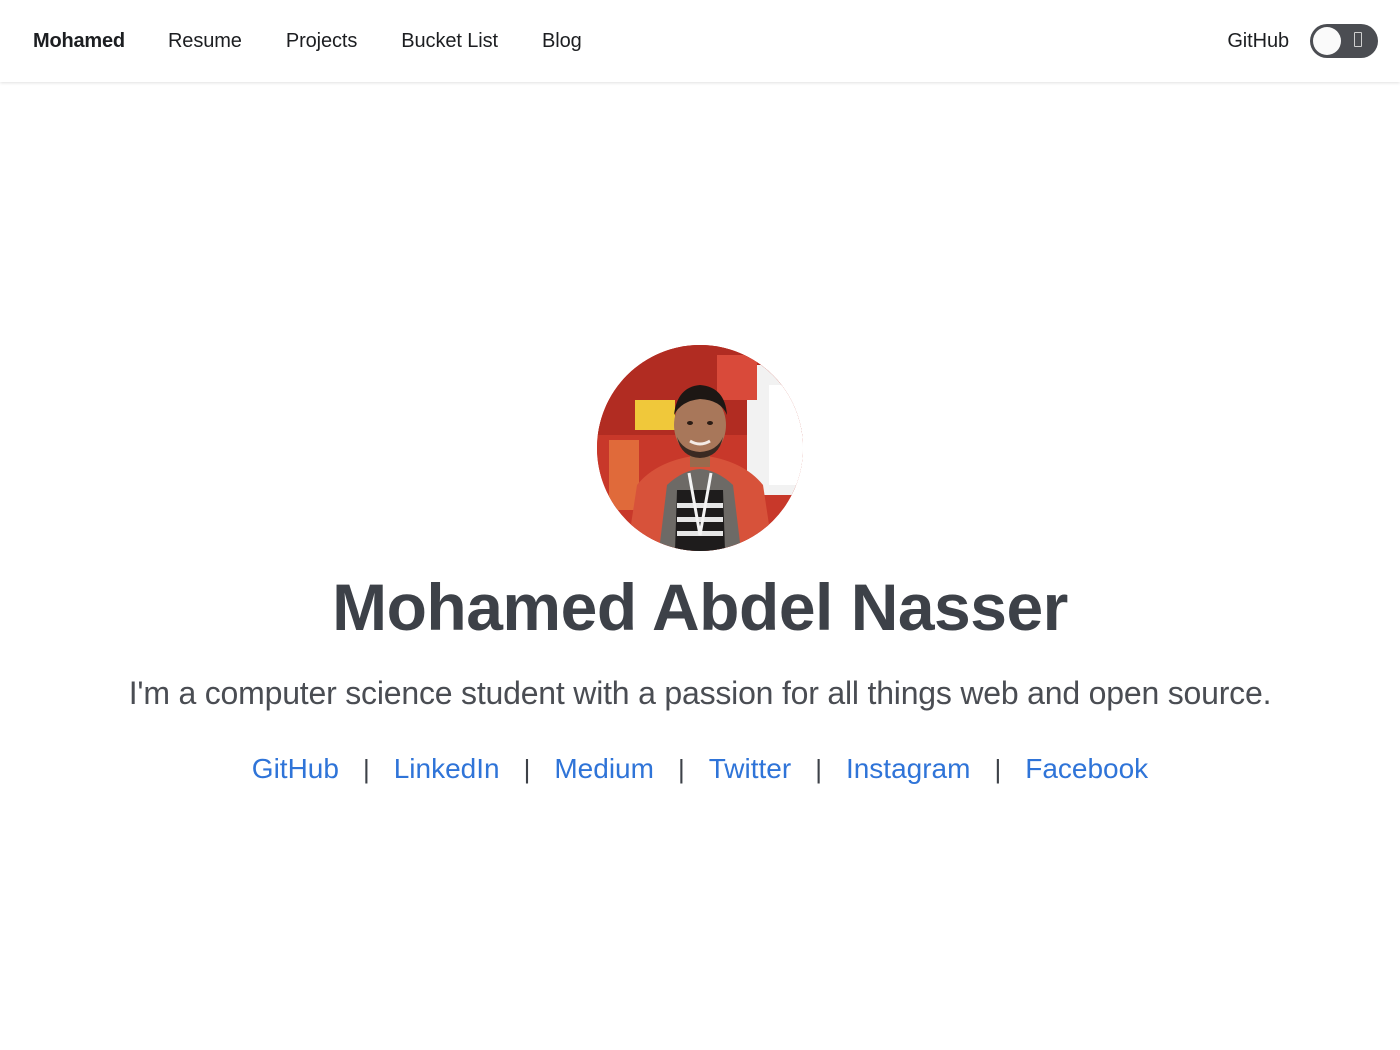 This screenshot has width=1400, height=1050. What do you see at coordinates (295, 769) in the screenshot?
I see `social-link-github: GitHub` at bounding box center [295, 769].